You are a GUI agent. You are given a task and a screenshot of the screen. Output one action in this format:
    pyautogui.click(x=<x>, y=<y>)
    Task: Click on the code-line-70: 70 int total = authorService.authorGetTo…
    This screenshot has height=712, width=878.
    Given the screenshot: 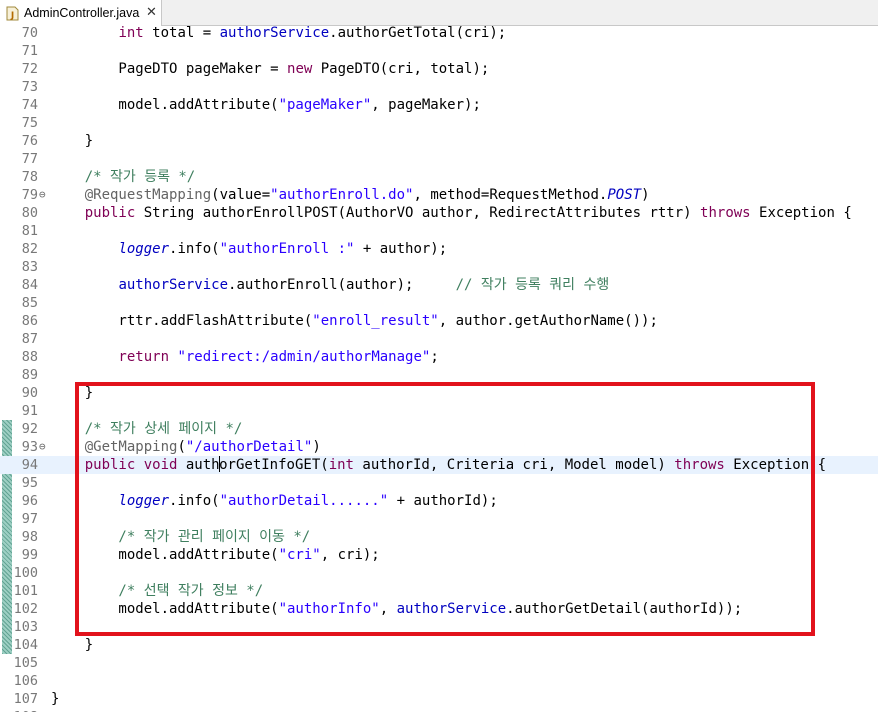 What is the action you would take?
    pyautogui.click(x=439, y=34)
    